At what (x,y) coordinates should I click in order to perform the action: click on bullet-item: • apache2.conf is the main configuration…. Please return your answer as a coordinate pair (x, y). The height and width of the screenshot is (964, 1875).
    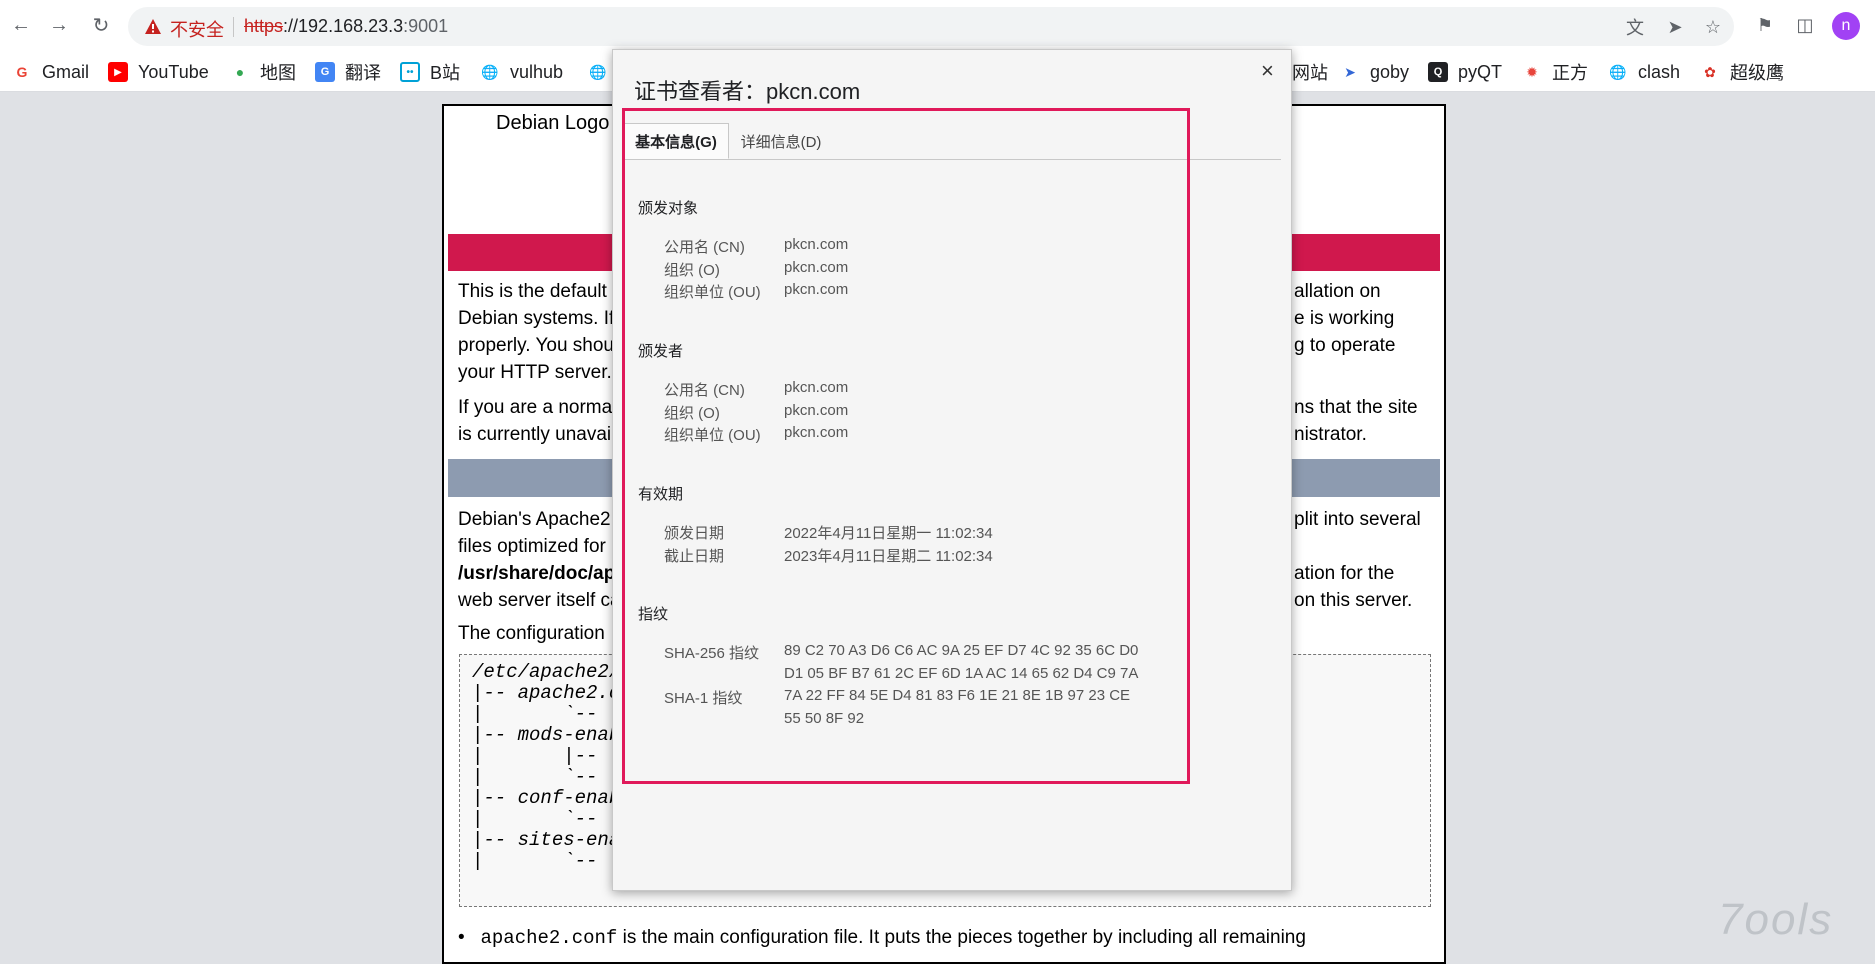
    Looking at the image, I should click on (882, 938).